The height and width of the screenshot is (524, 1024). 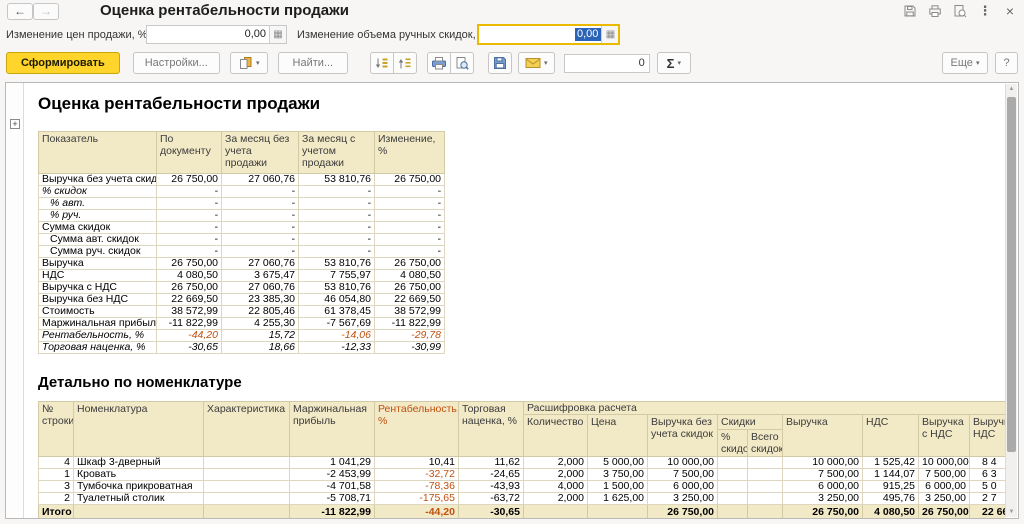 I want to click on cell-value: 27 060,76, so click(x=260, y=263).